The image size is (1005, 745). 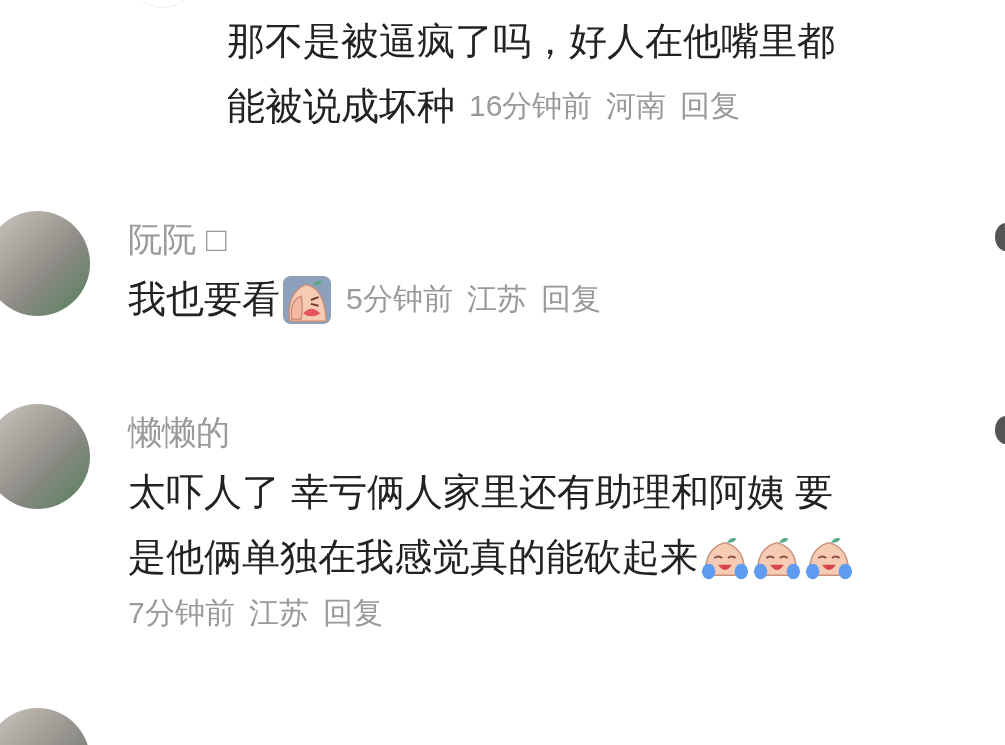 What do you see at coordinates (216, 239) in the screenshot?
I see `missing-glyph-text: □` at bounding box center [216, 239].